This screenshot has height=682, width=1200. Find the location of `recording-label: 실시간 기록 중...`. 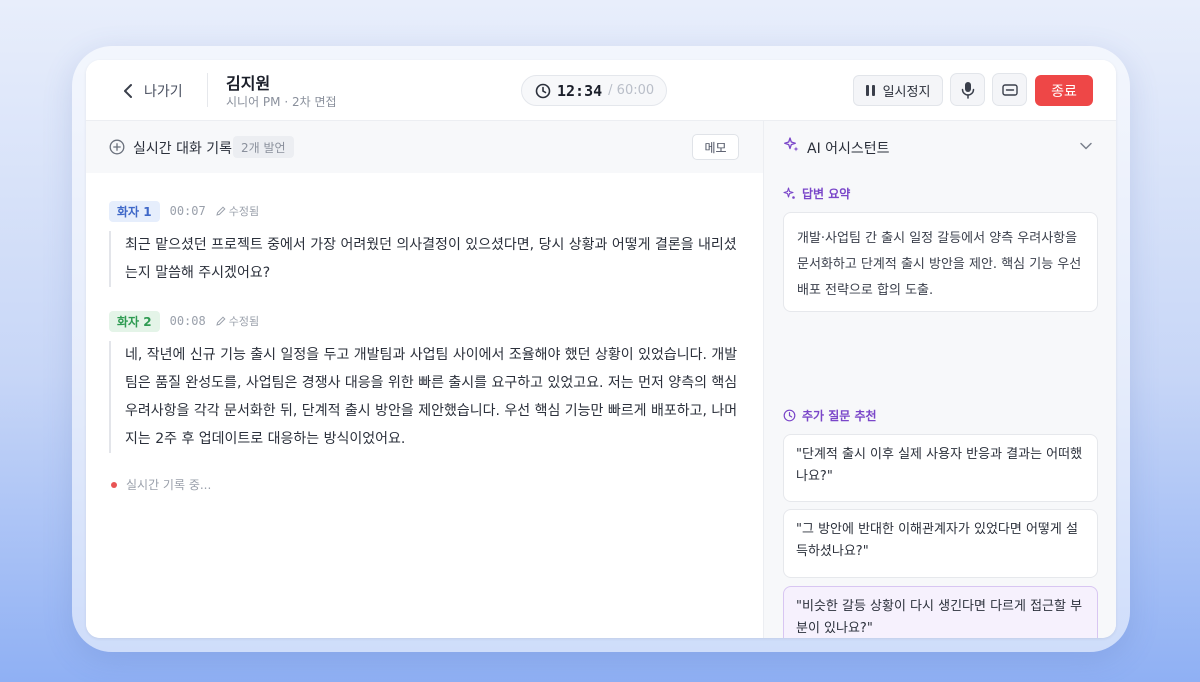

recording-label: 실시간 기록 중... is located at coordinates (169, 485).